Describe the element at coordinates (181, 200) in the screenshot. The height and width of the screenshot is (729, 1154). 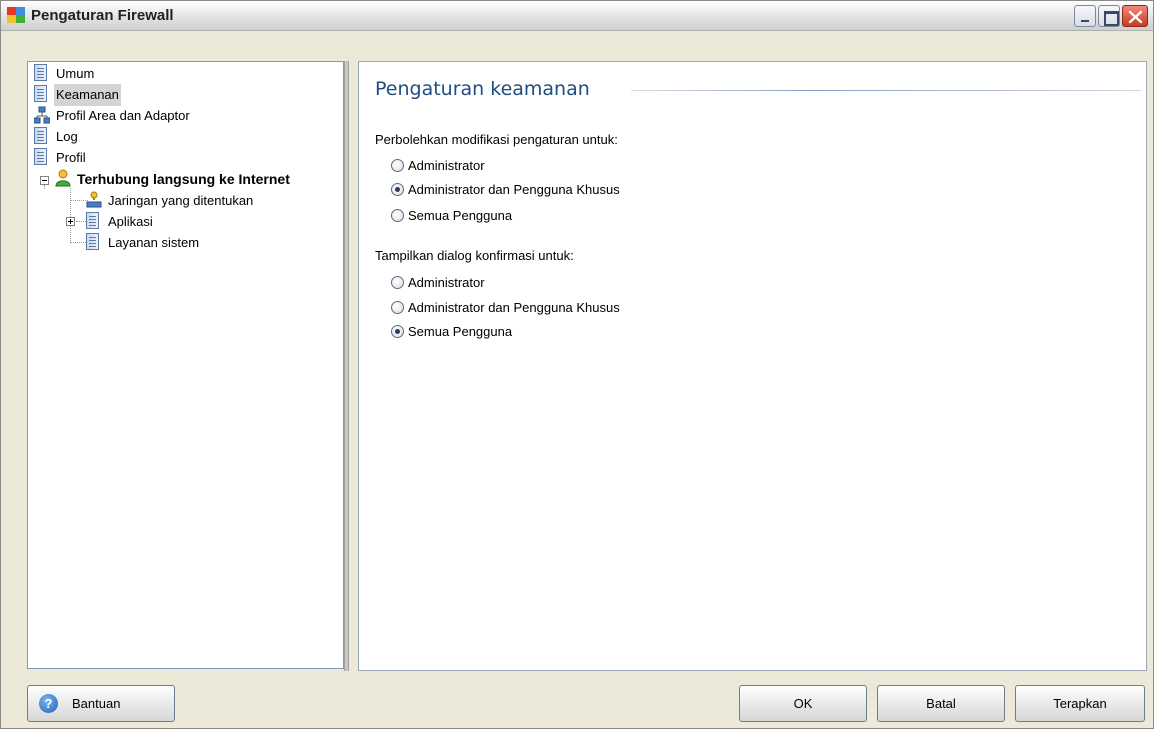
I see `tree-item-label: Jaringan yang ditentukan` at that location.